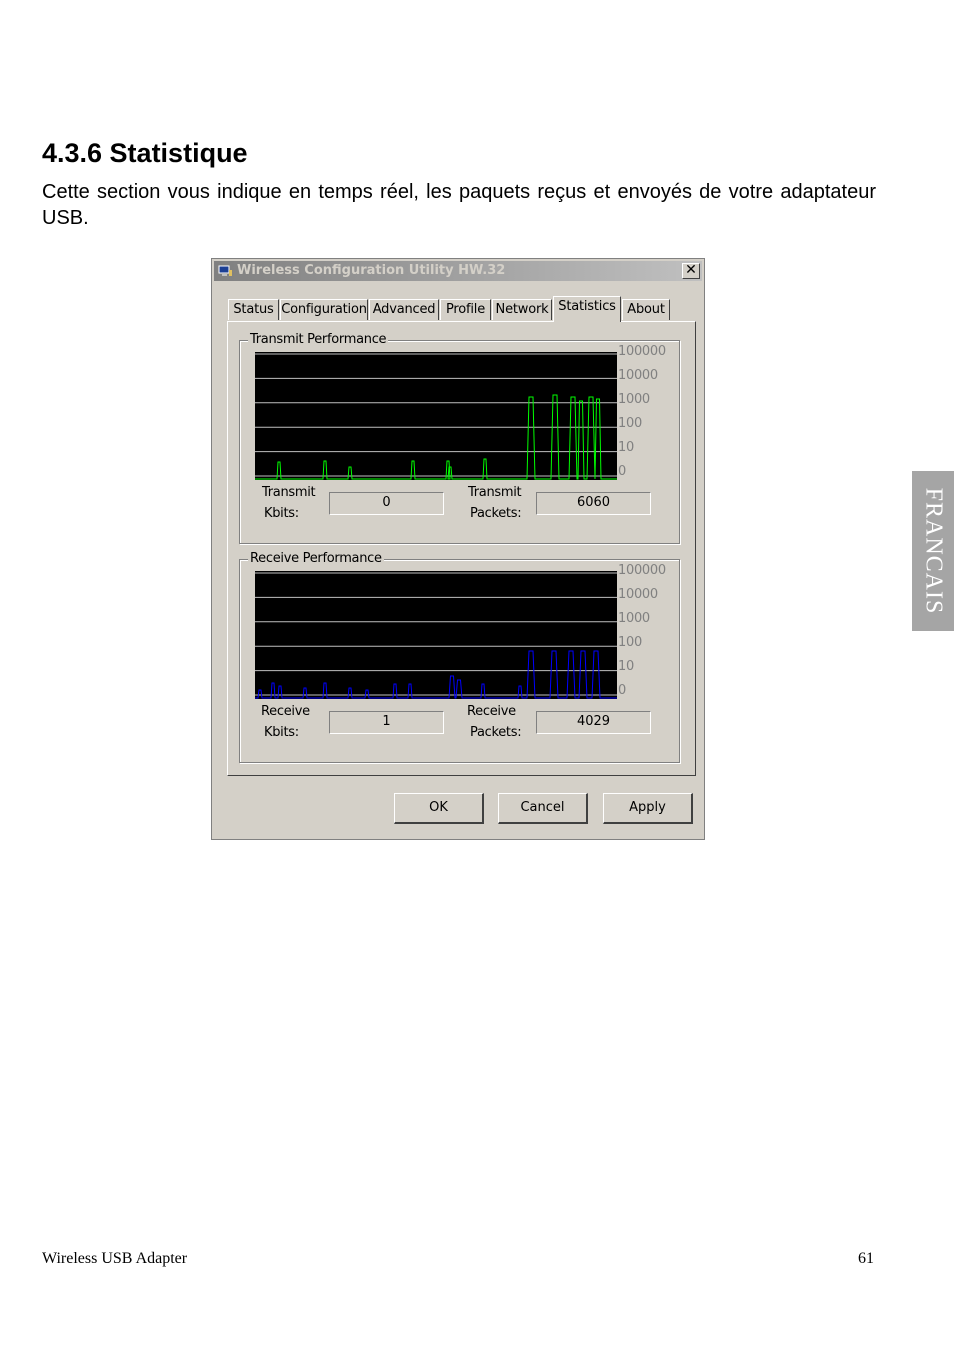 The width and height of the screenshot is (954, 1351). I want to click on transmit-packets-label-1: Transmit, so click(495, 492).